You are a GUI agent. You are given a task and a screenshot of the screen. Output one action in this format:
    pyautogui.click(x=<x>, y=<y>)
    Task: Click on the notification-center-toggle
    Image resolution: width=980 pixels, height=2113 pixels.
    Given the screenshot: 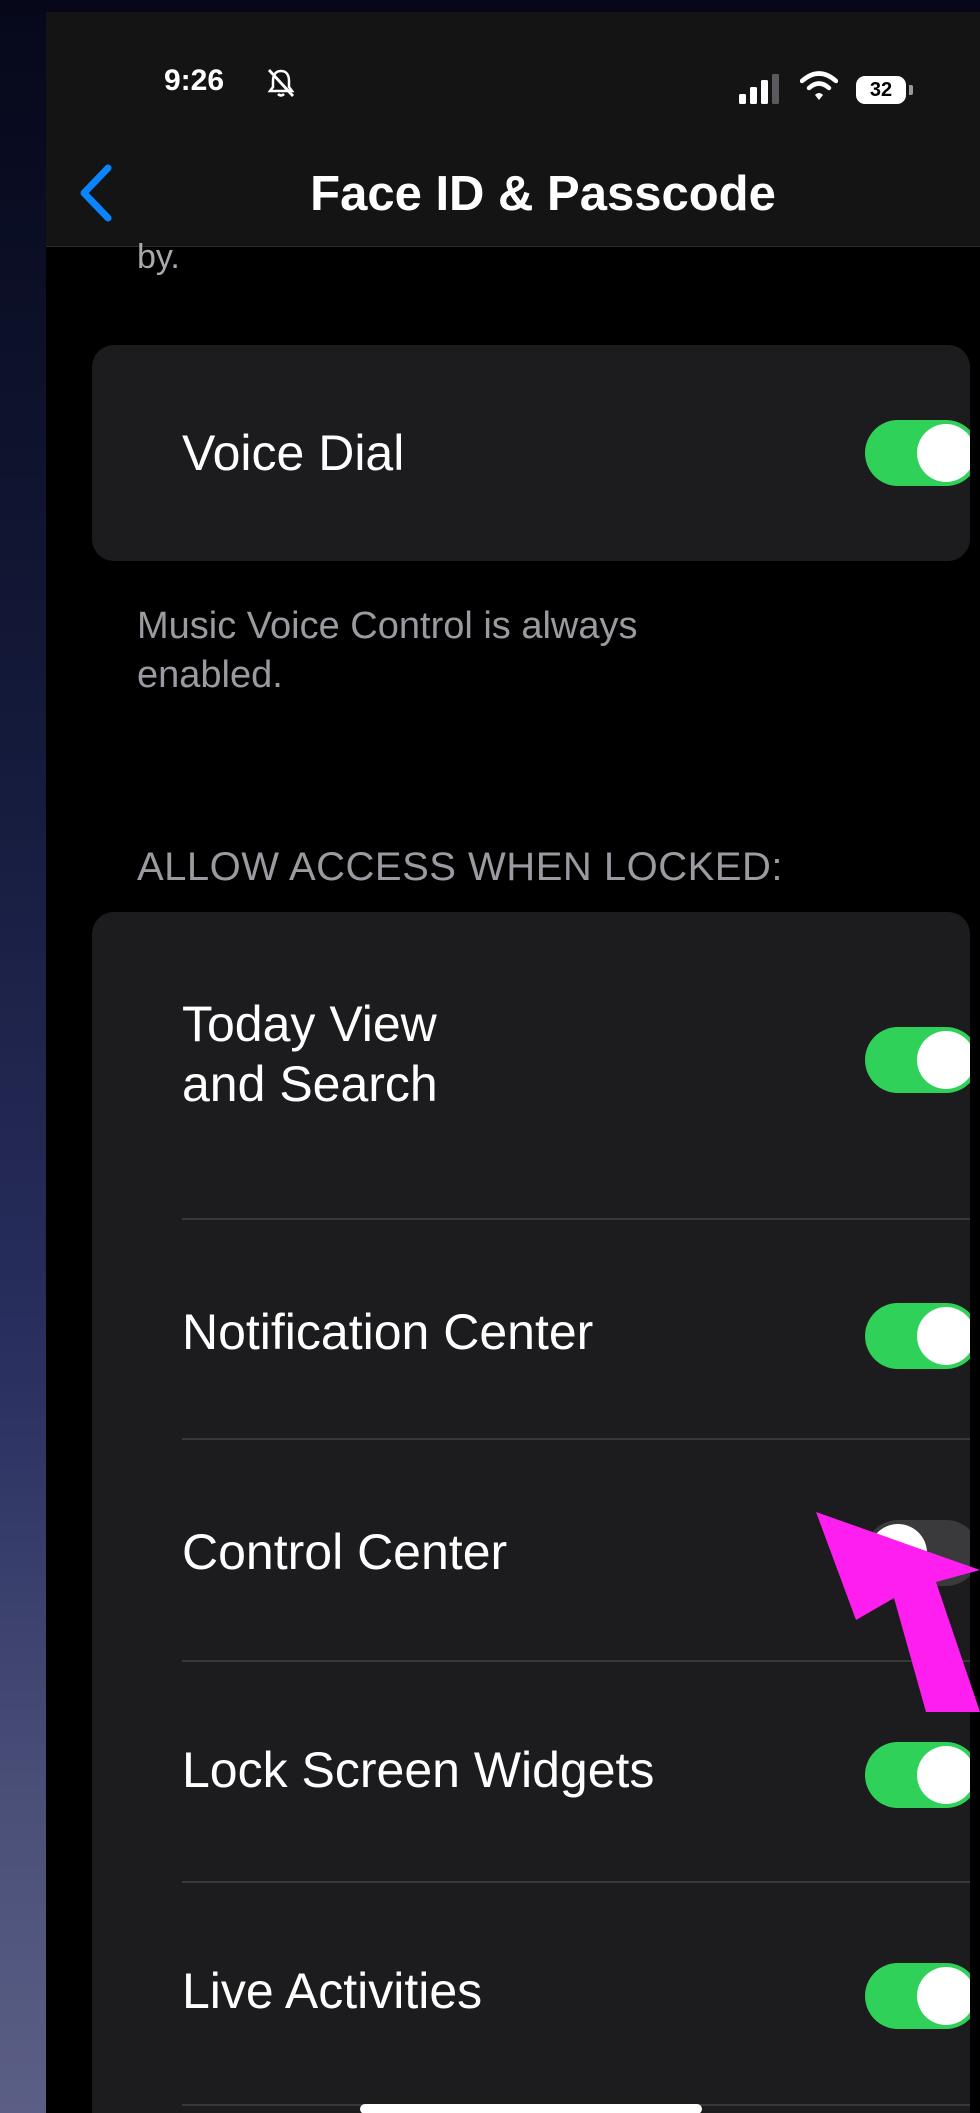 What is the action you would take?
    pyautogui.click(x=917, y=1336)
    